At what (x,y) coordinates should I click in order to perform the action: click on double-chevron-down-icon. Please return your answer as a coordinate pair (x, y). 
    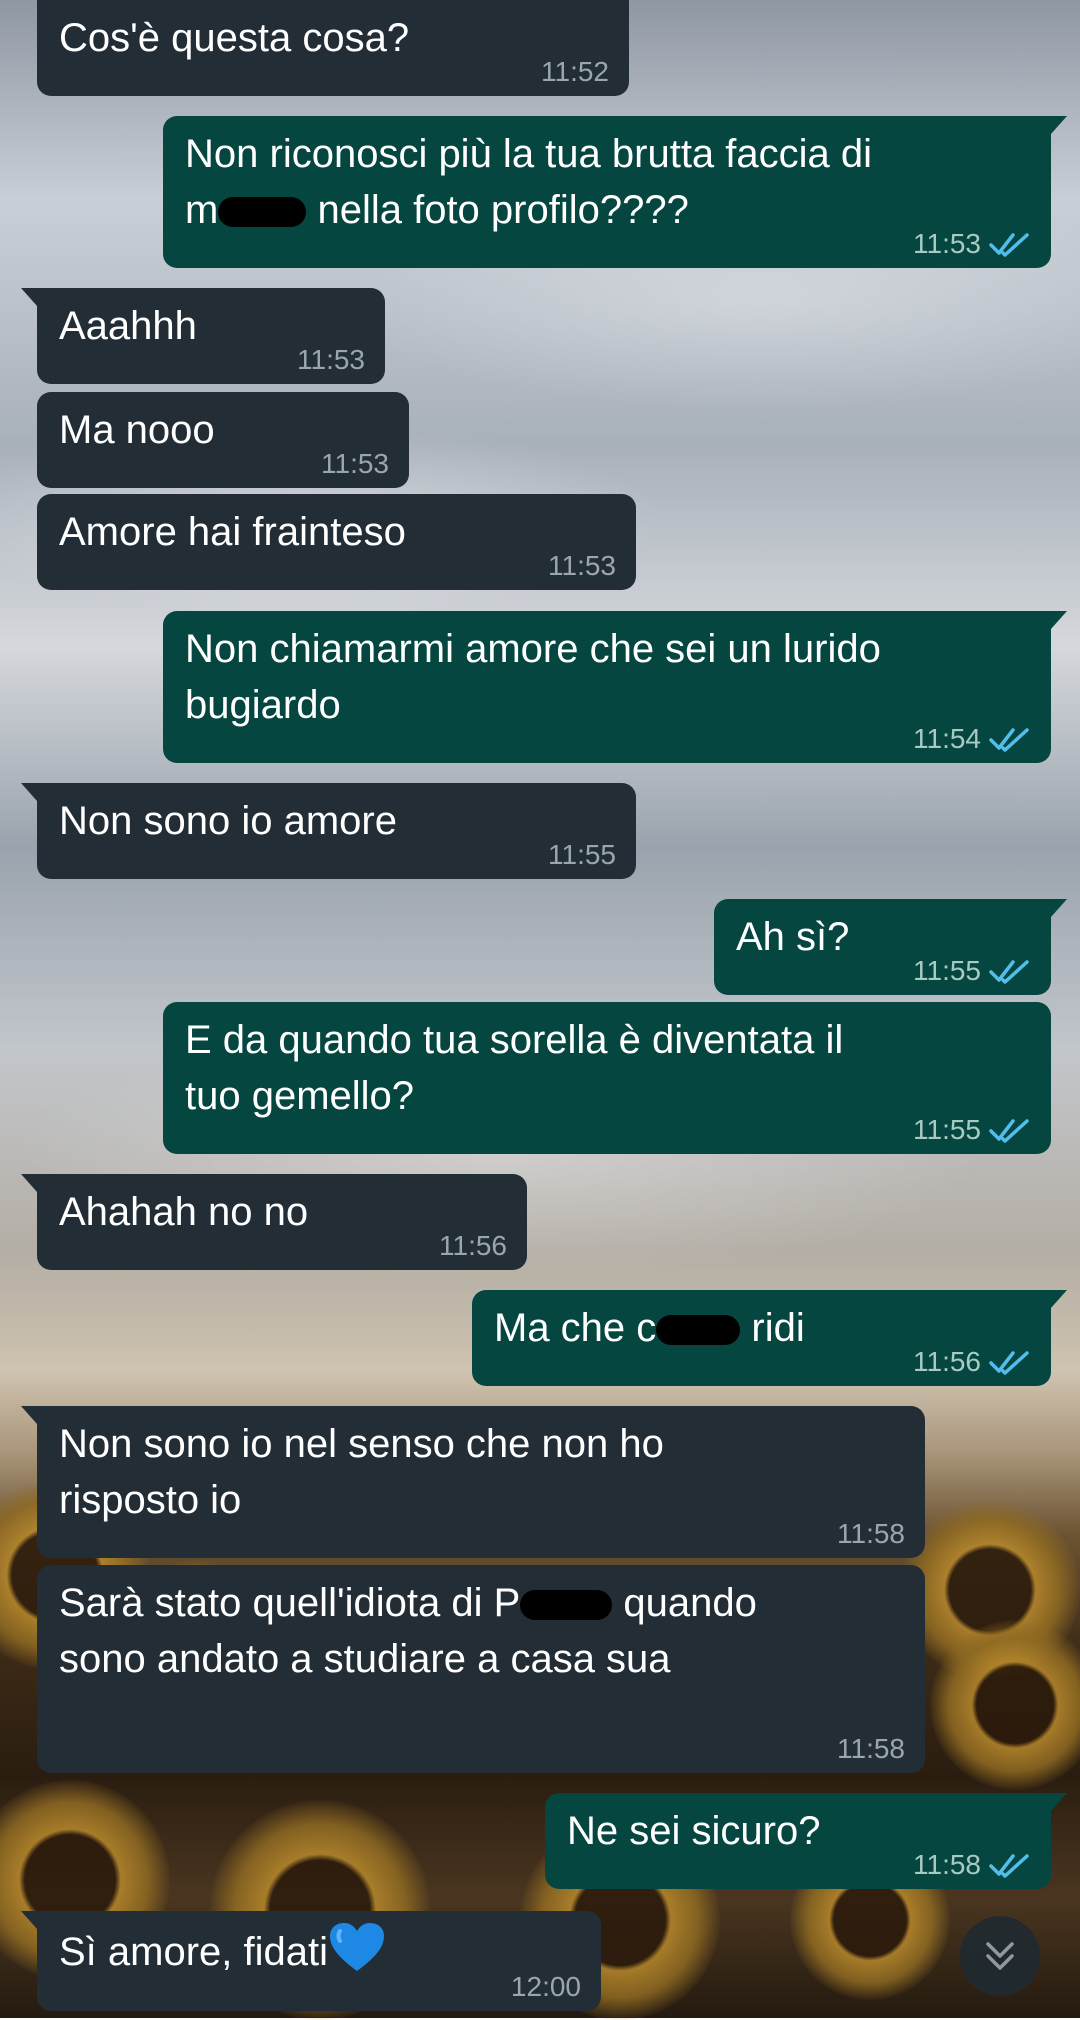
    Looking at the image, I should click on (1000, 1956).